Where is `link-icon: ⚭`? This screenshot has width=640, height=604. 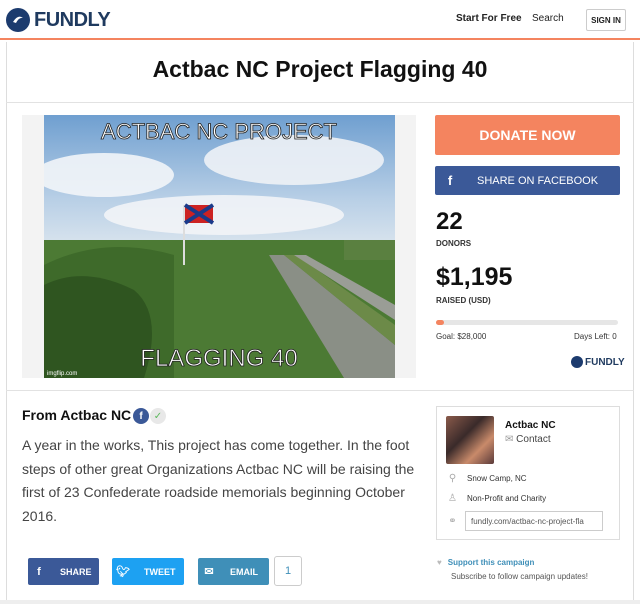
link-icon: ⚭ is located at coordinates (452, 521).